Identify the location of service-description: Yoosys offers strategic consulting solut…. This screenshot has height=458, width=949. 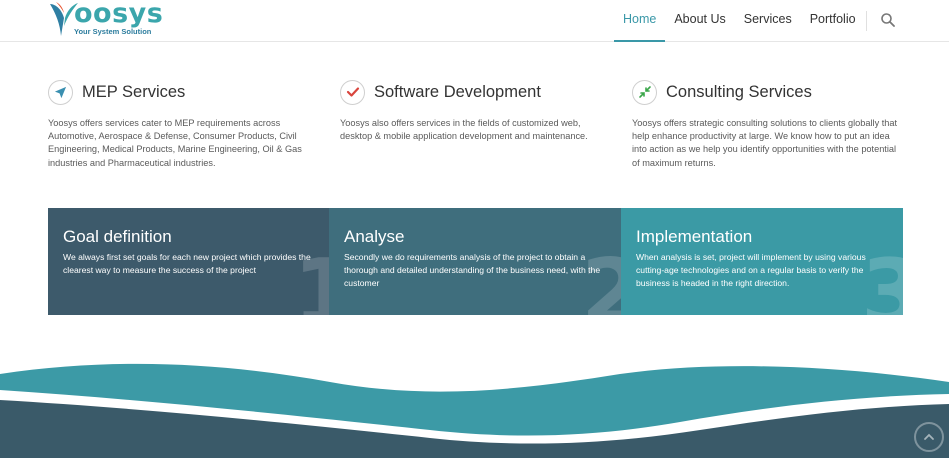
(765, 143).